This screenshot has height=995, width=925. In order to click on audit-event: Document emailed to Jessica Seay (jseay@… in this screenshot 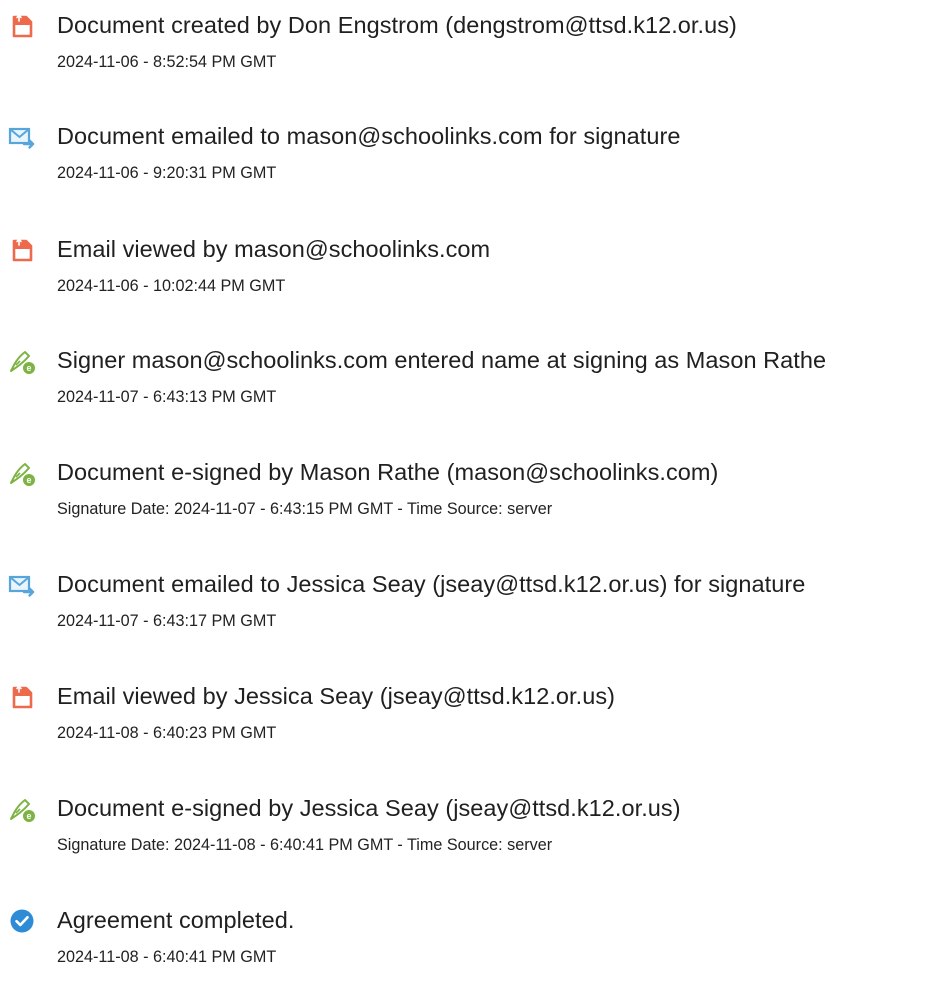, I will do `click(462, 614)`.